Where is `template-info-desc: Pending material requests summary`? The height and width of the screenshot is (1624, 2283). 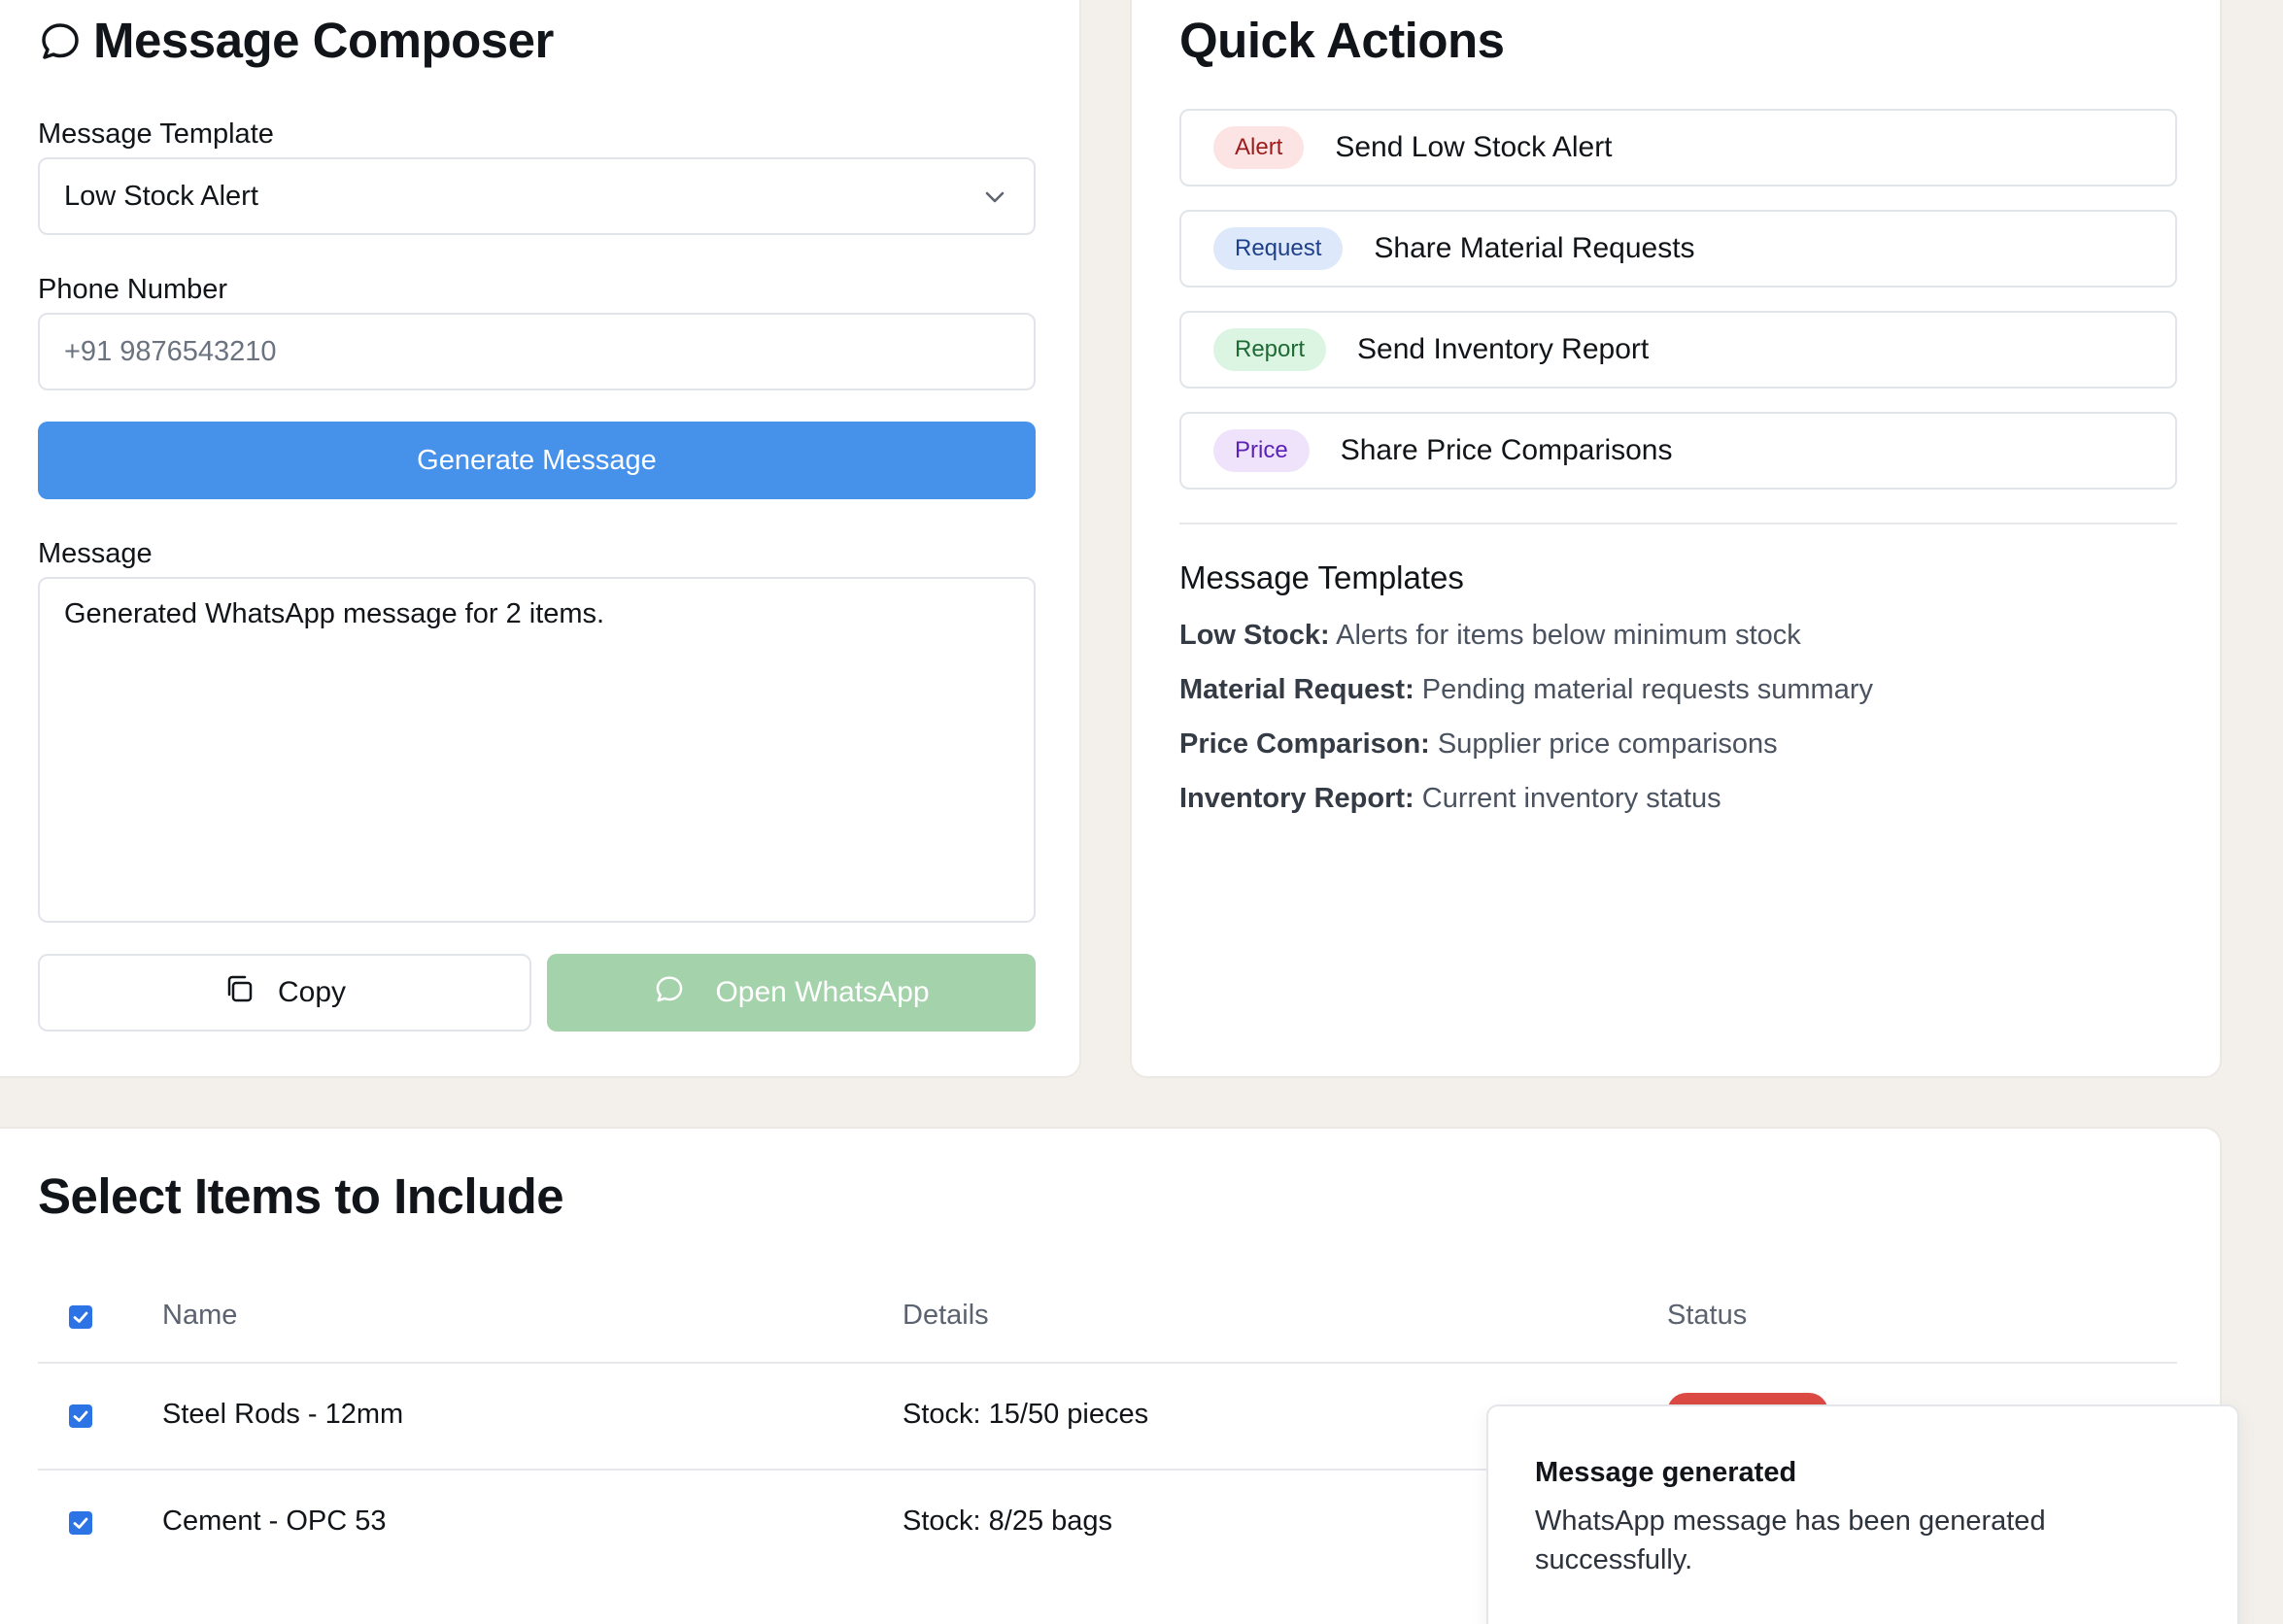 template-info-desc: Pending material requests summary is located at coordinates (1647, 689).